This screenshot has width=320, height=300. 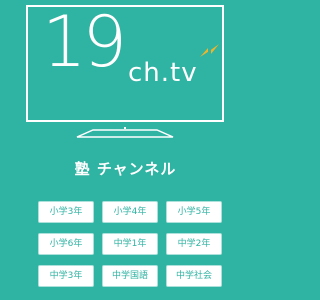 I want to click on logo-suffix: ch.tv, so click(x=163, y=73).